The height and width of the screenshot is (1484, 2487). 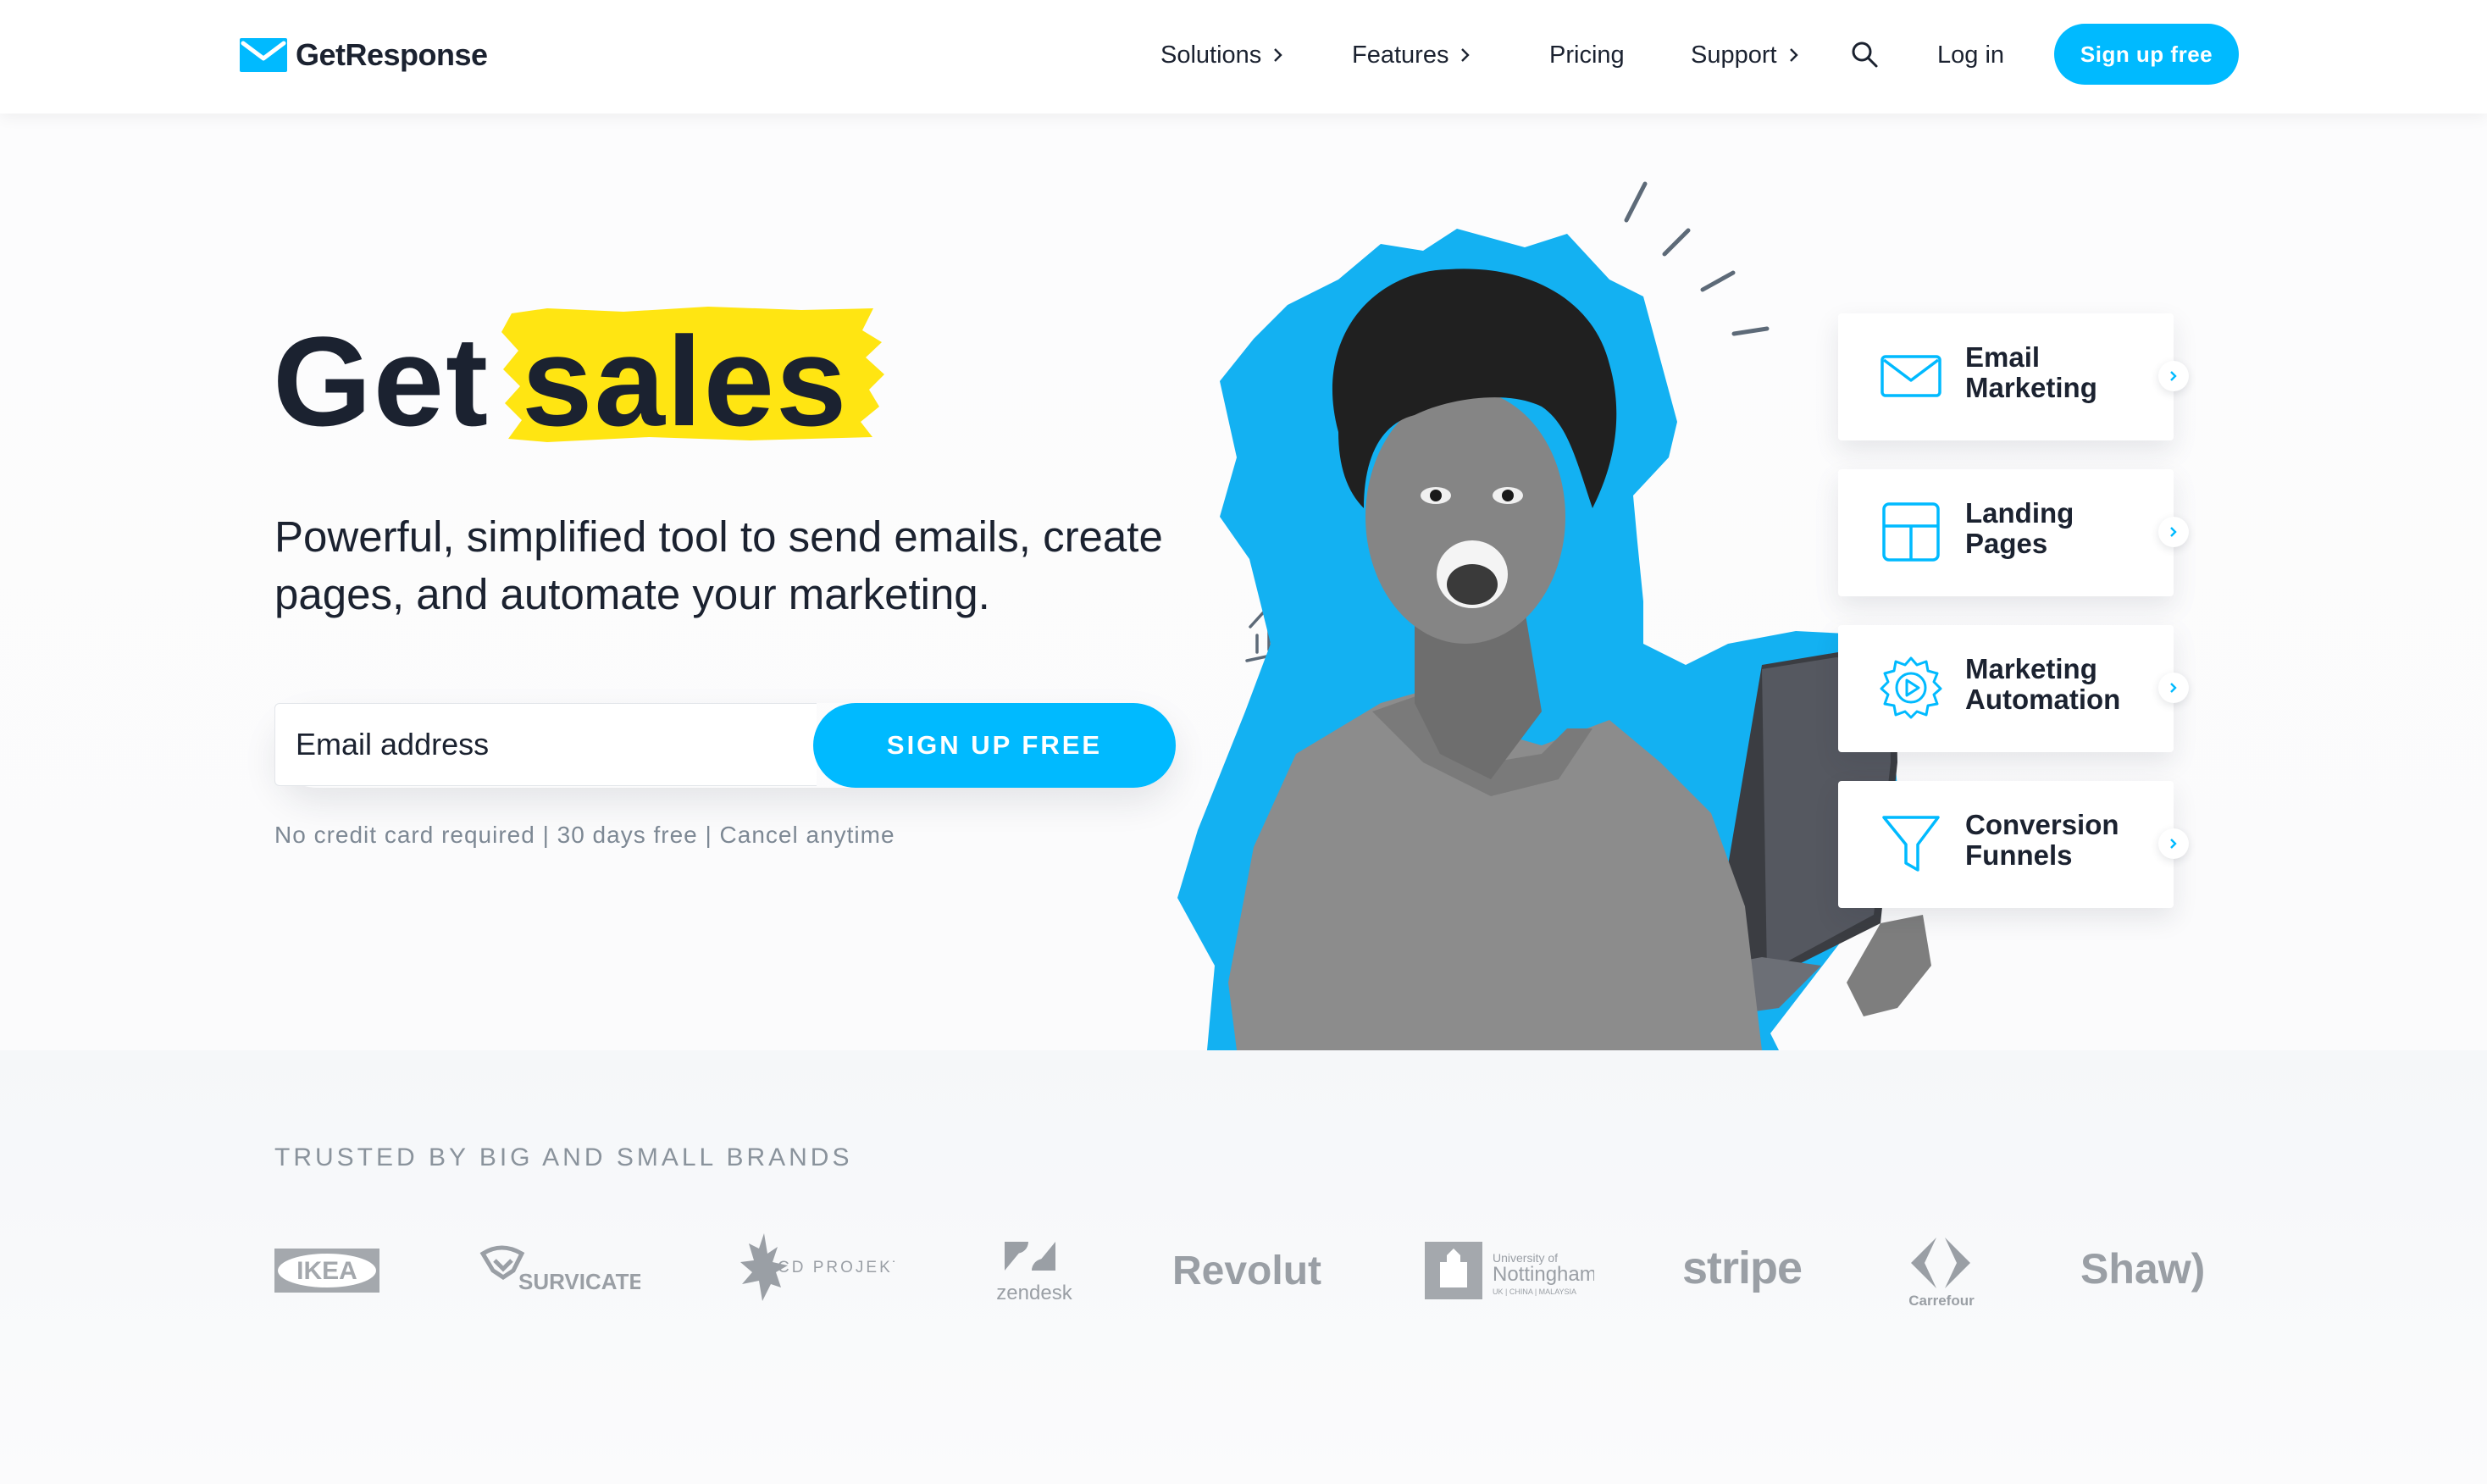 I want to click on feature-card-conversion-funnels: Conversion Funnels, so click(x=2013, y=844).